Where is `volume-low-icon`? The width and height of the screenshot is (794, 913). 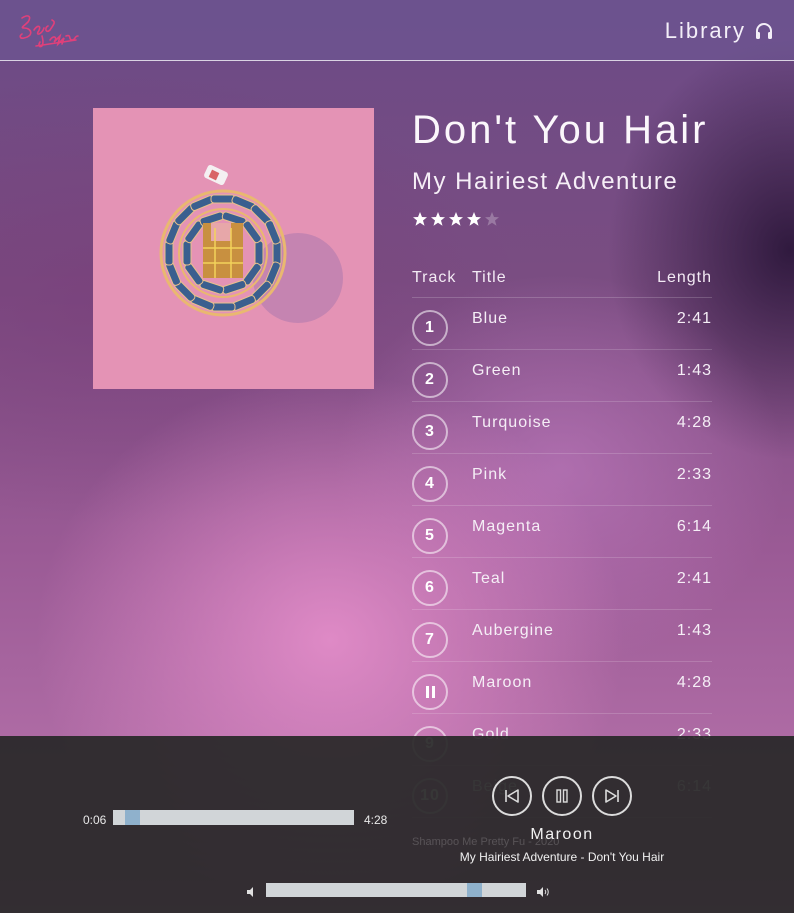
volume-low-icon is located at coordinates (252, 892).